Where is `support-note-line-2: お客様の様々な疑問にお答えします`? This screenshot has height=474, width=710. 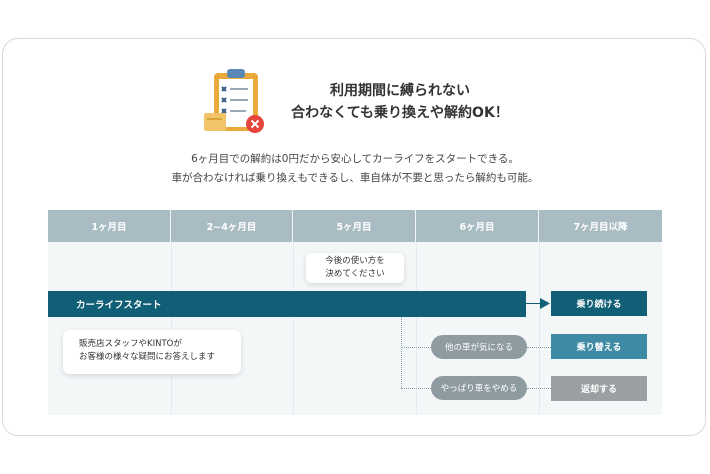
support-note-line-2: お客様の様々な疑問にお答えします is located at coordinates (147, 357).